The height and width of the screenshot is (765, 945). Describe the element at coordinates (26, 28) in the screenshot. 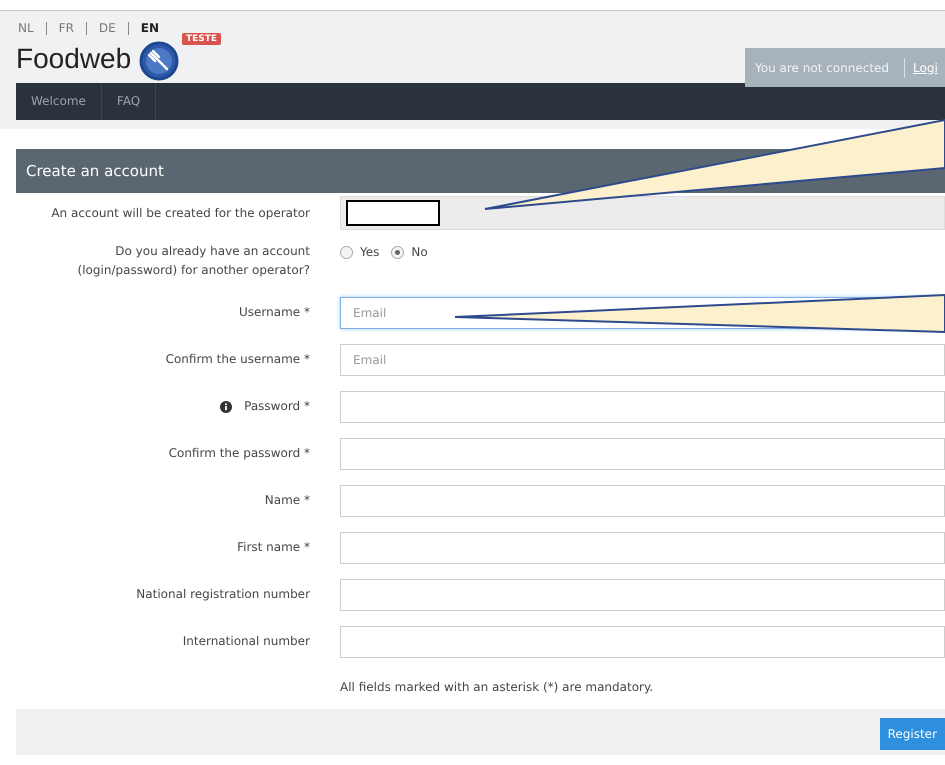

I see `language-link: NL` at that location.